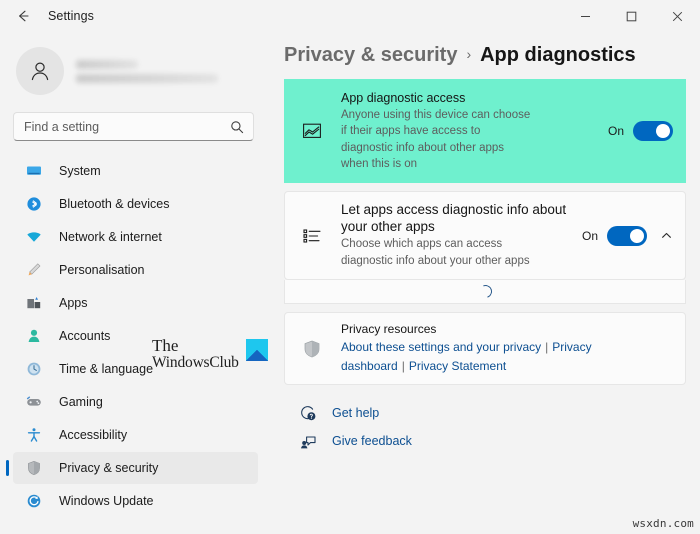 This screenshot has width=700, height=534. What do you see at coordinates (492, 441) in the screenshot?
I see `give-feedback-link: Give feedback` at bounding box center [492, 441].